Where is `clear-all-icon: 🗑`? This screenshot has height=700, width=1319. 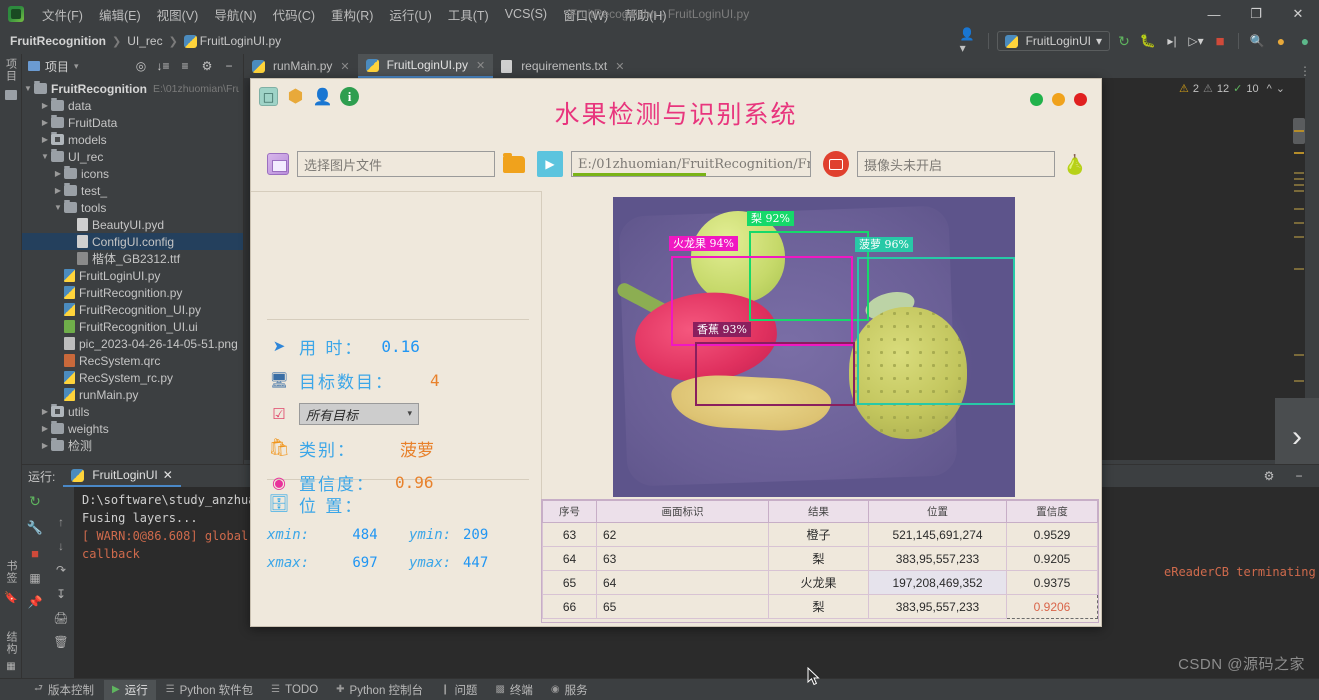 clear-all-icon: 🗑 is located at coordinates (60, 642).